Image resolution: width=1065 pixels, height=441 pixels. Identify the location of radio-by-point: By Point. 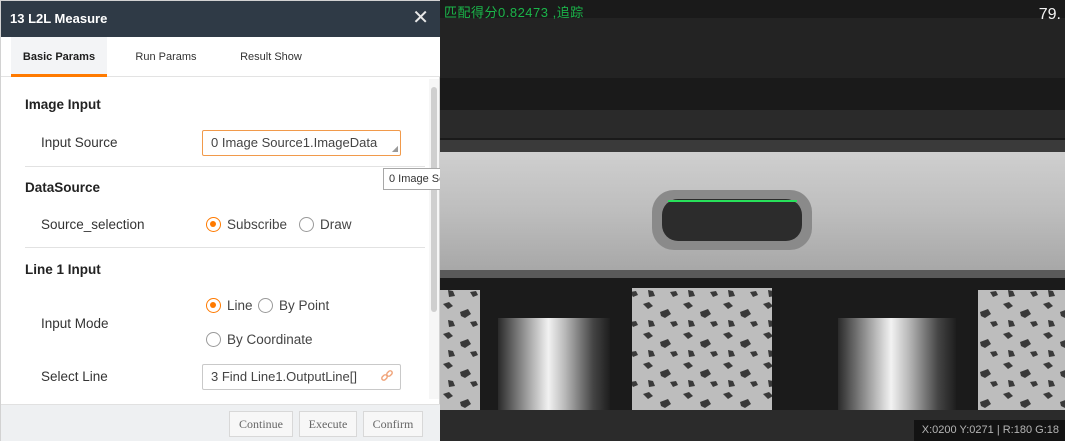
(293, 305).